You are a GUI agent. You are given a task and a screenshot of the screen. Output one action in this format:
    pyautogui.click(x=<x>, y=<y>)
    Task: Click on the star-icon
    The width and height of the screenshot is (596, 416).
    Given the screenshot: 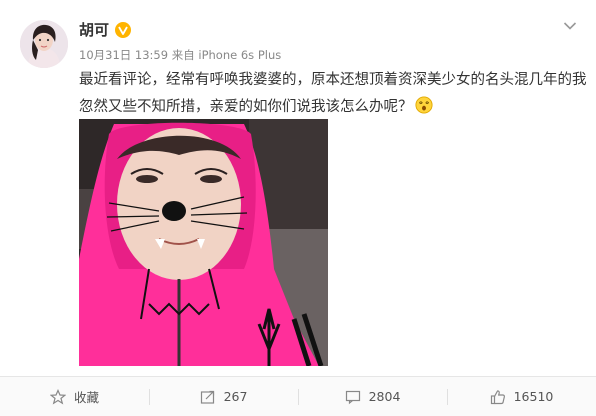 What is the action you would take?
    pyautogui.click(x=57, y=396)
    